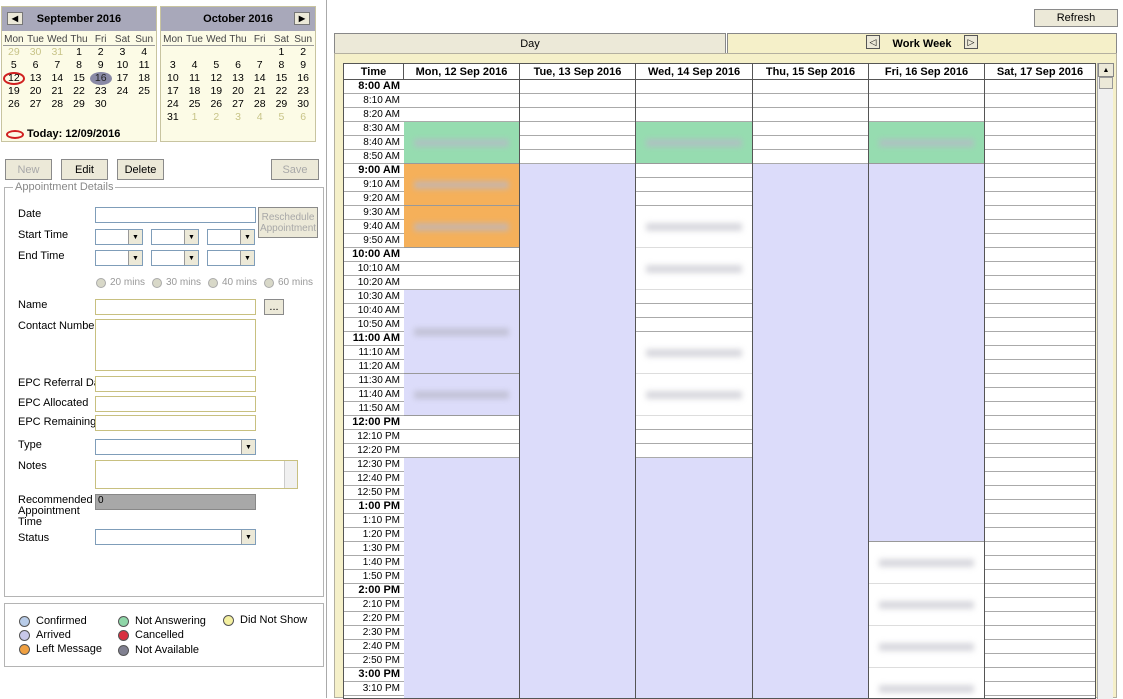 The height and width of the screenshot is (699, 1123). What do you see at coordinates (303, 104) in the screenshot?
I see `calendar-day: 30` at bounding box center [303, 104].